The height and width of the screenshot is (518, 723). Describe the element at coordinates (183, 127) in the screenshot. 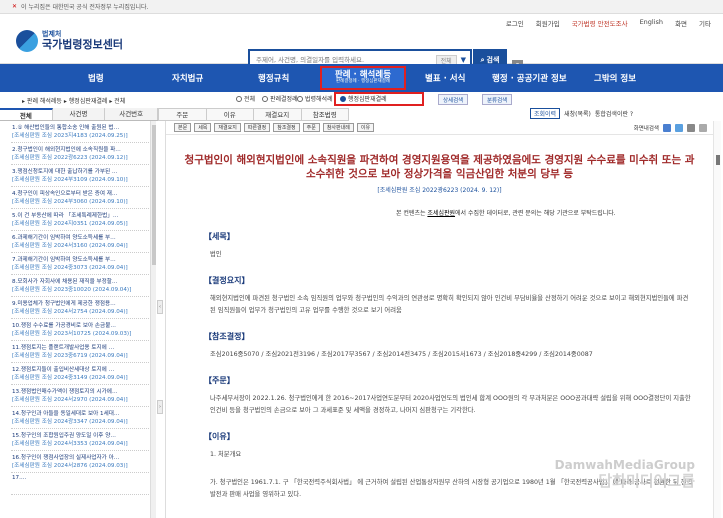

I see `toolbar-button: 본문` at that location.